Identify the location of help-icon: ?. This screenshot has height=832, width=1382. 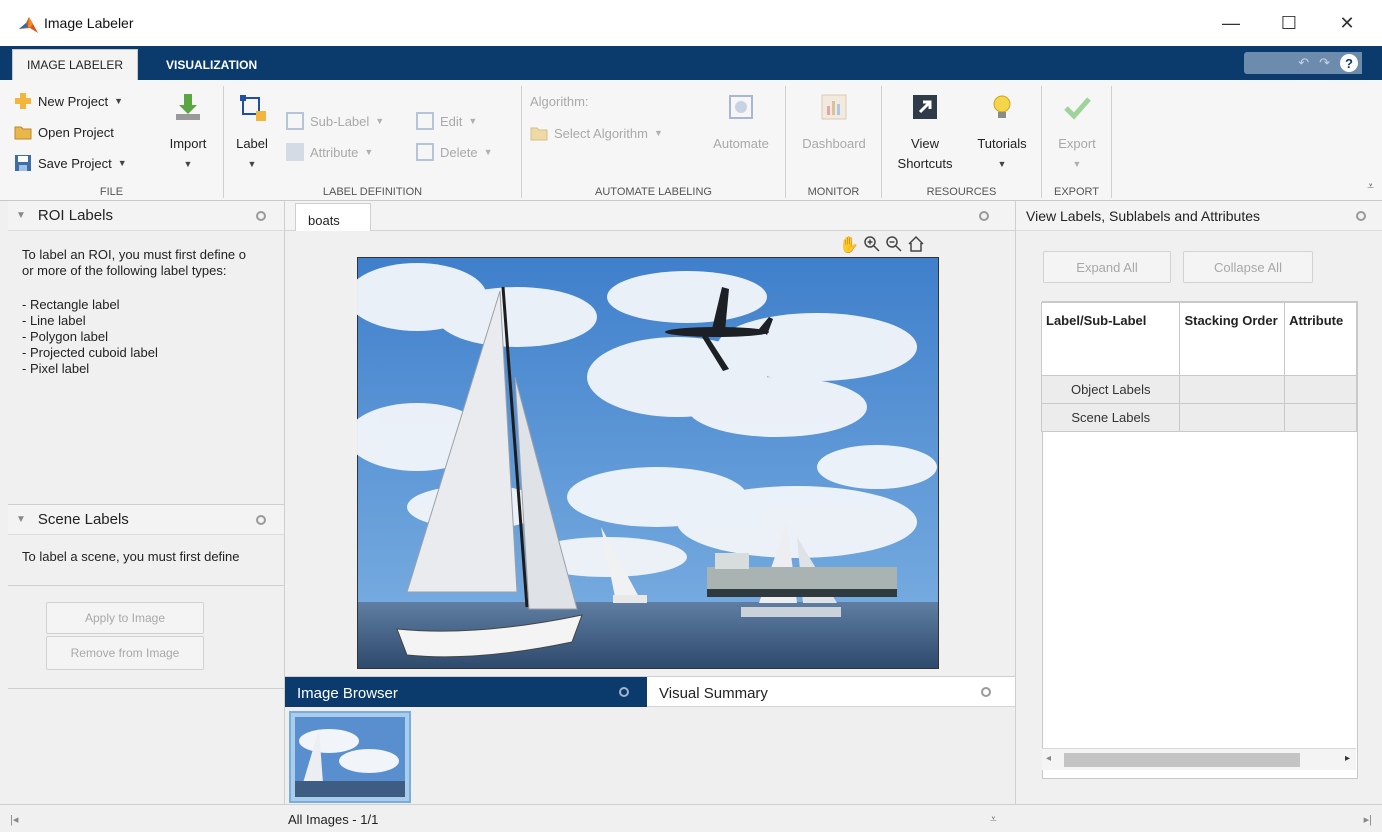
(1349, 63).